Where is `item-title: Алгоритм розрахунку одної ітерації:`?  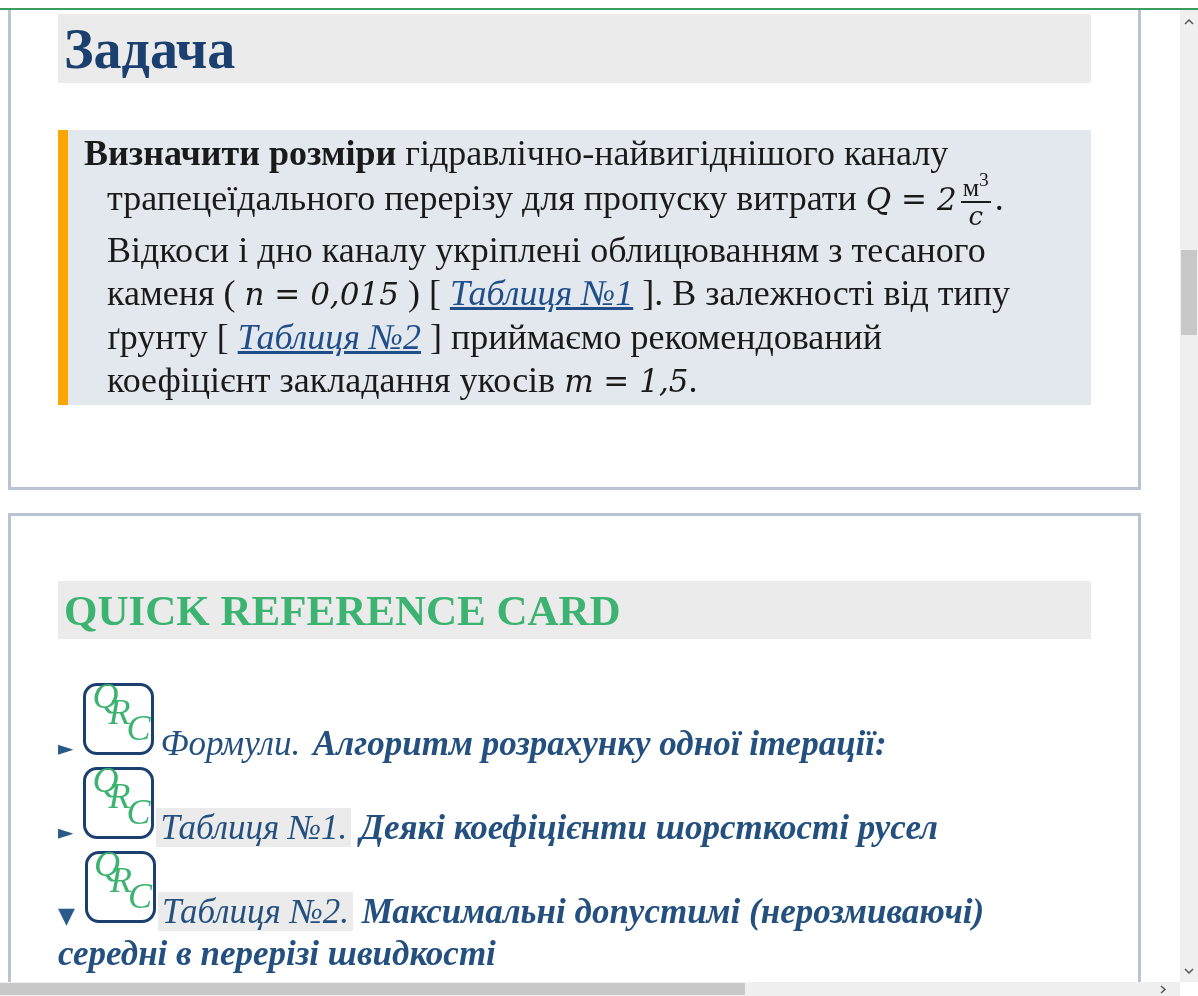
item-title: Алгоритм розрахунку одної ітерації: is located at coordinates (600, 743).